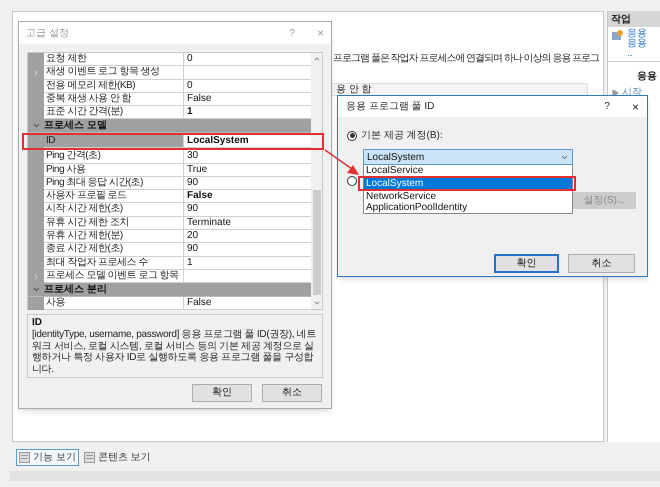 The width and height of the screenshot is (660, 487). I want to click on property-name: 요청 제한, so click(67, 59).